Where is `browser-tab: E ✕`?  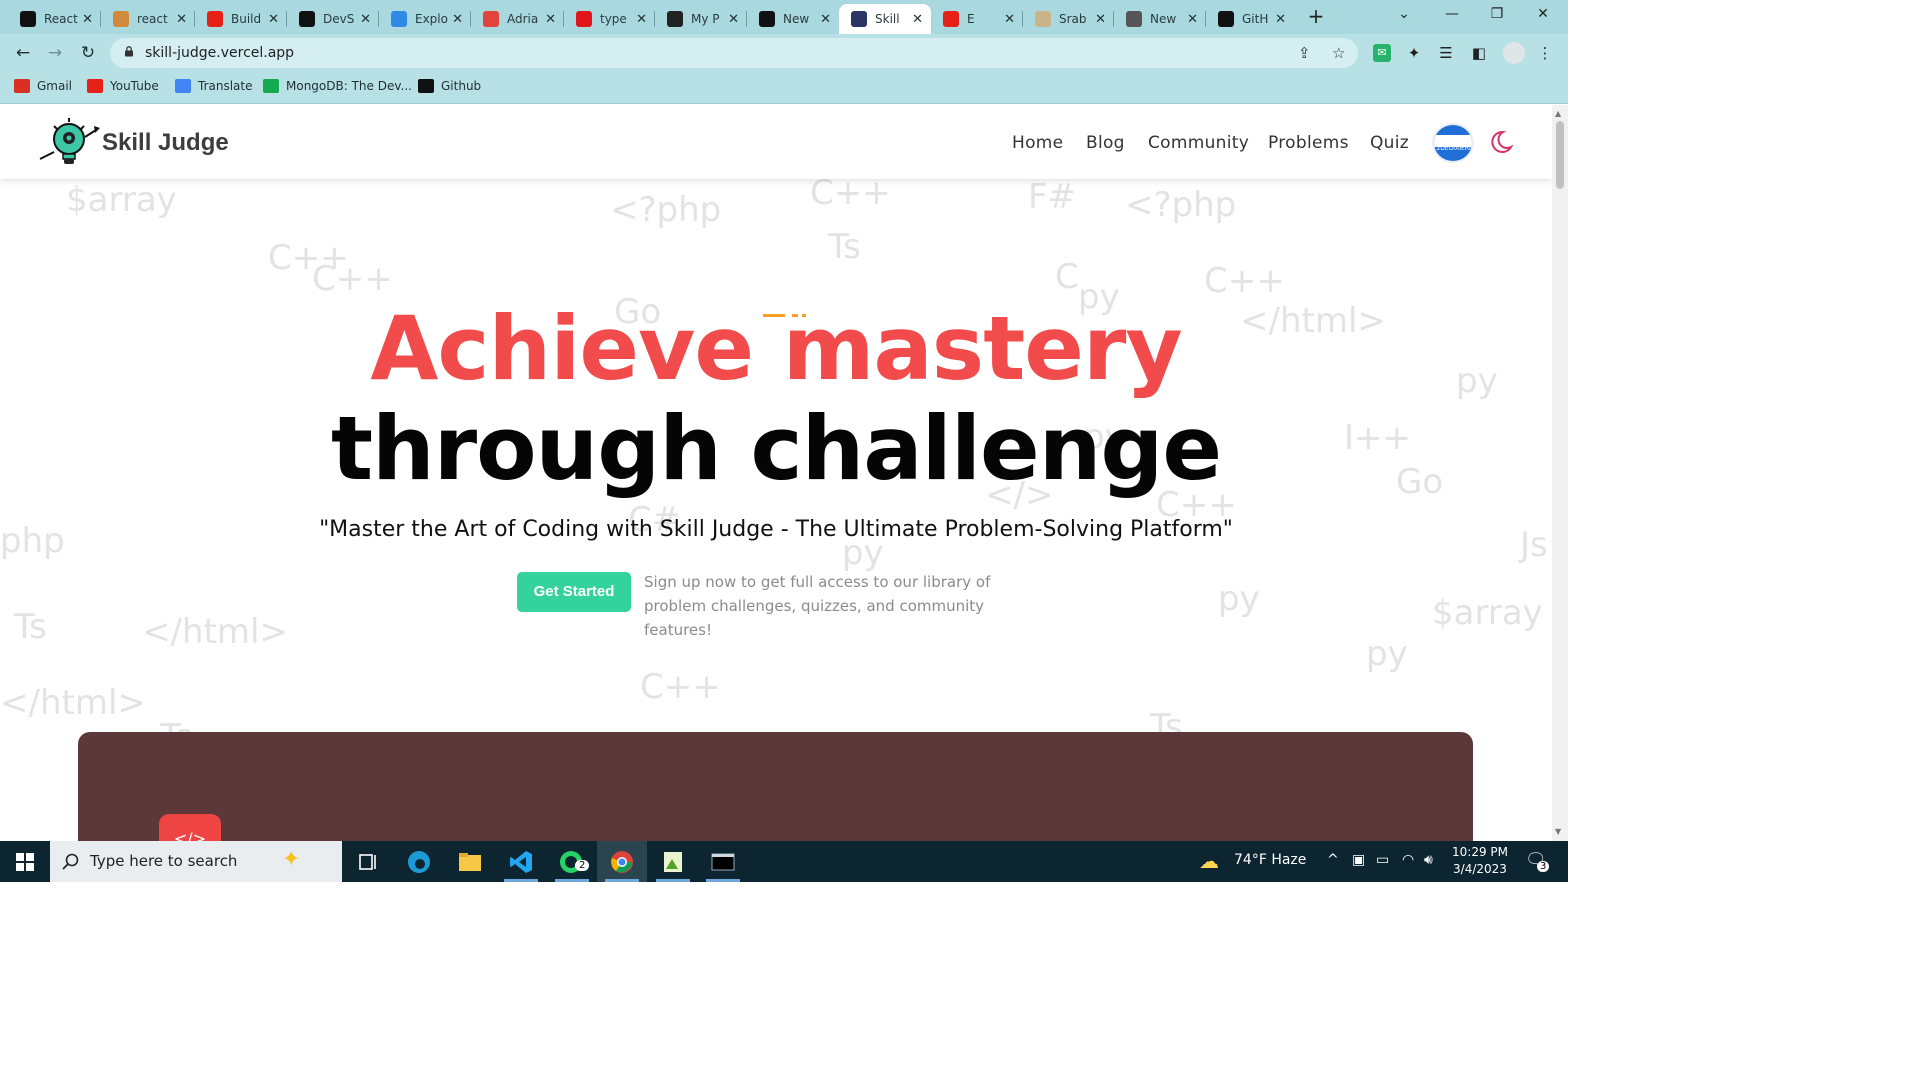 browser-tab: E ✕ is located at coordinates (977, 19).